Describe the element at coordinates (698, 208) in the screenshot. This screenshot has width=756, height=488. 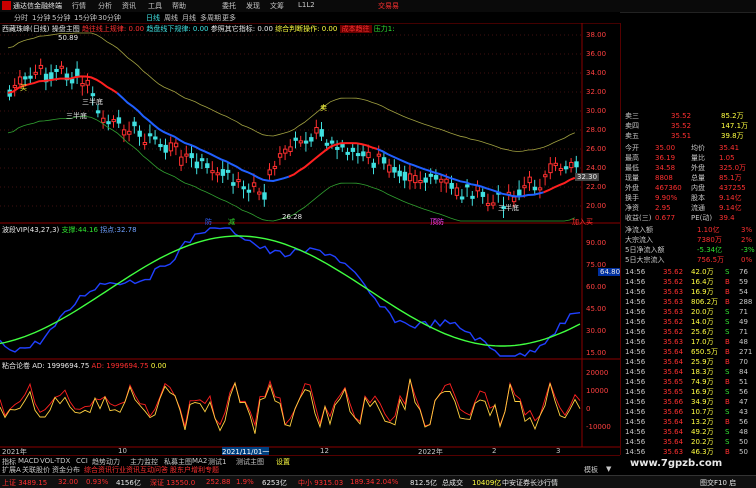
I see `field-label2: 流通` at that location.